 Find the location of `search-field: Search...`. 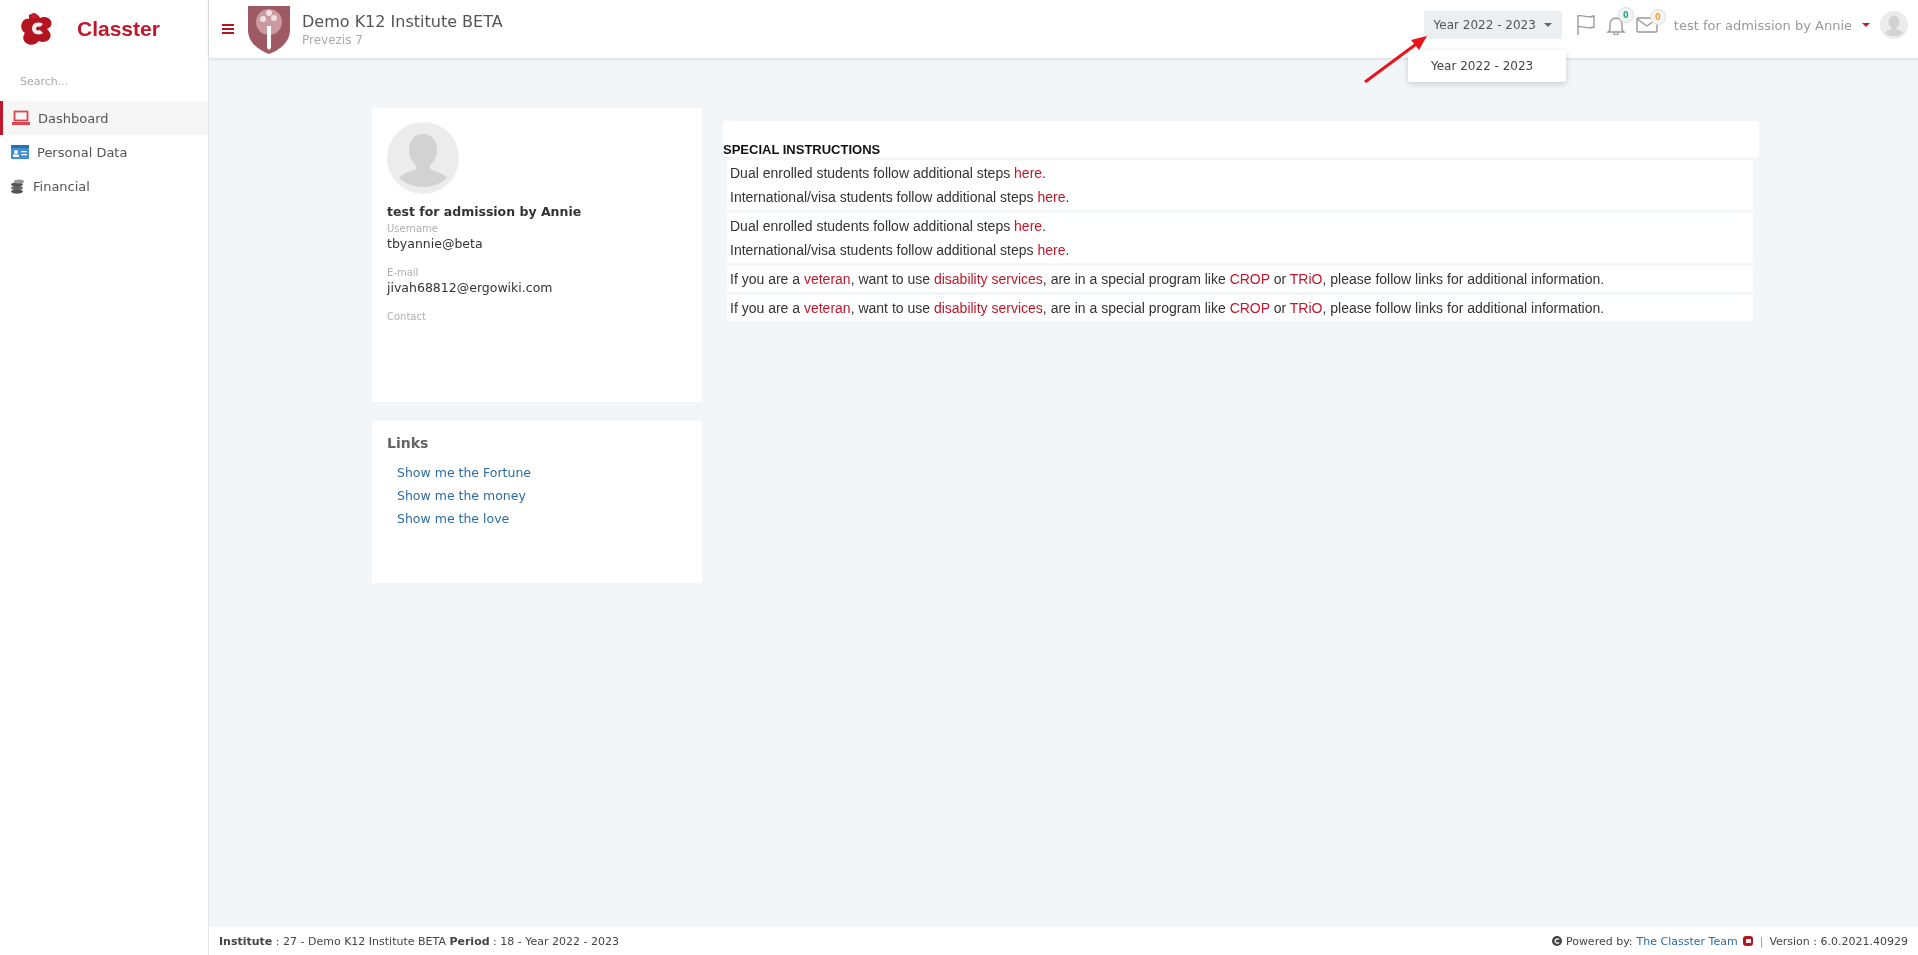

search-field: Search... is located at coordinates (105, 81).